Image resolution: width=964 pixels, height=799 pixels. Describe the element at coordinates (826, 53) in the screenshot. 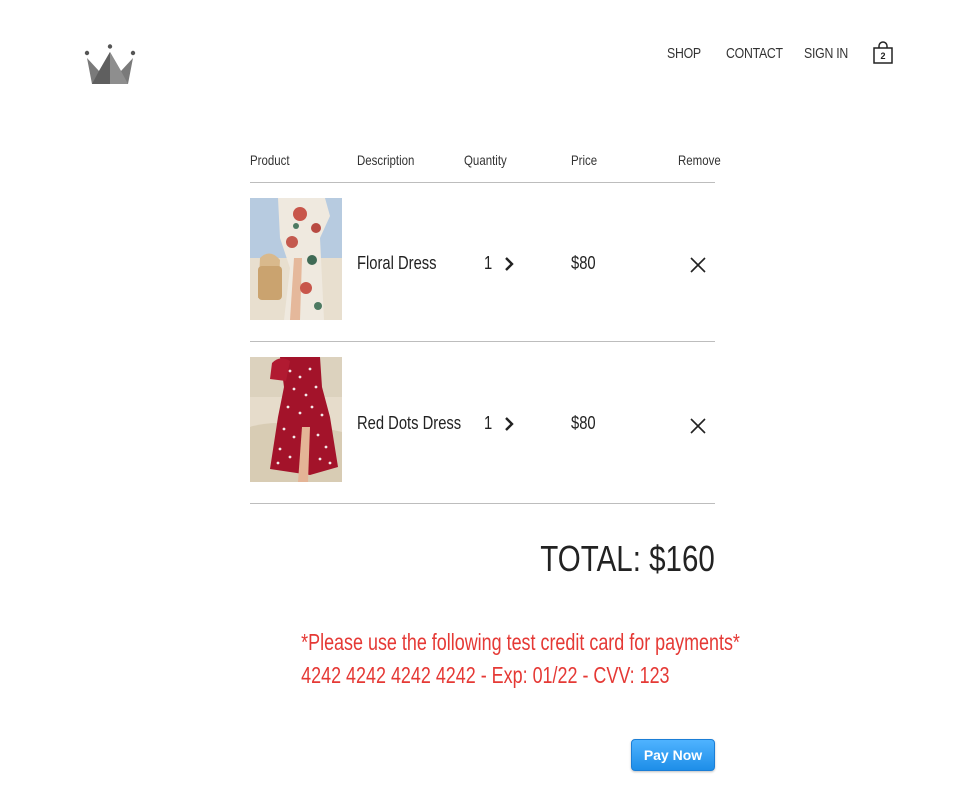

I see `nav-sign-in-link: SIGN IN` at that location.